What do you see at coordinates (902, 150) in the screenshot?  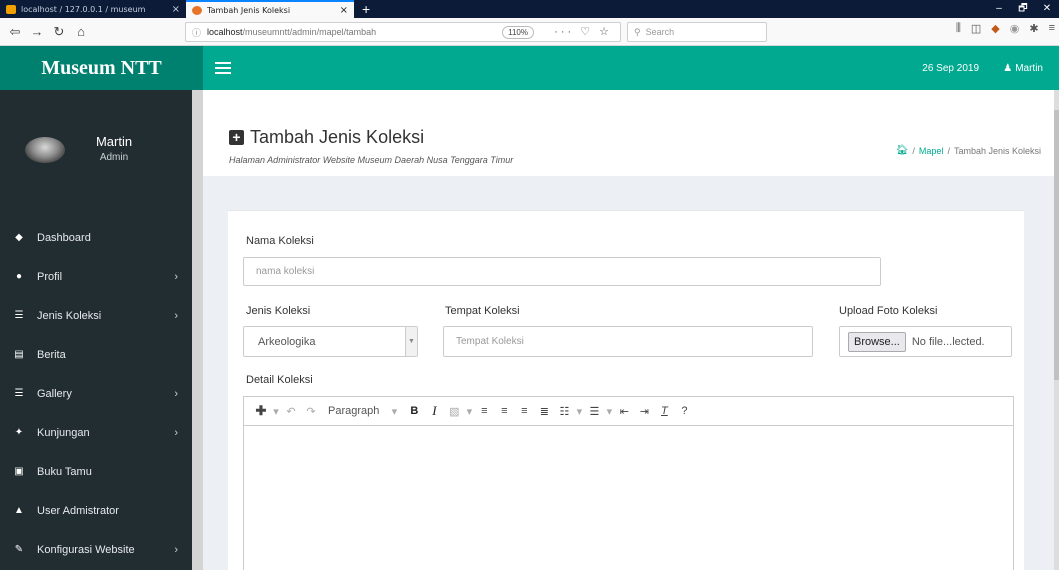 I see `home-icon: 🏠︎` at bounding box center [902, 150].